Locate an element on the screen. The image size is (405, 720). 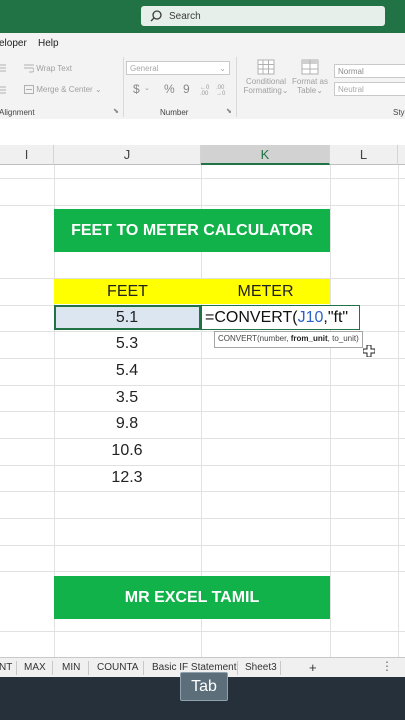
wrap-text-button: Wrap Text is located at coordinates (48, 68).